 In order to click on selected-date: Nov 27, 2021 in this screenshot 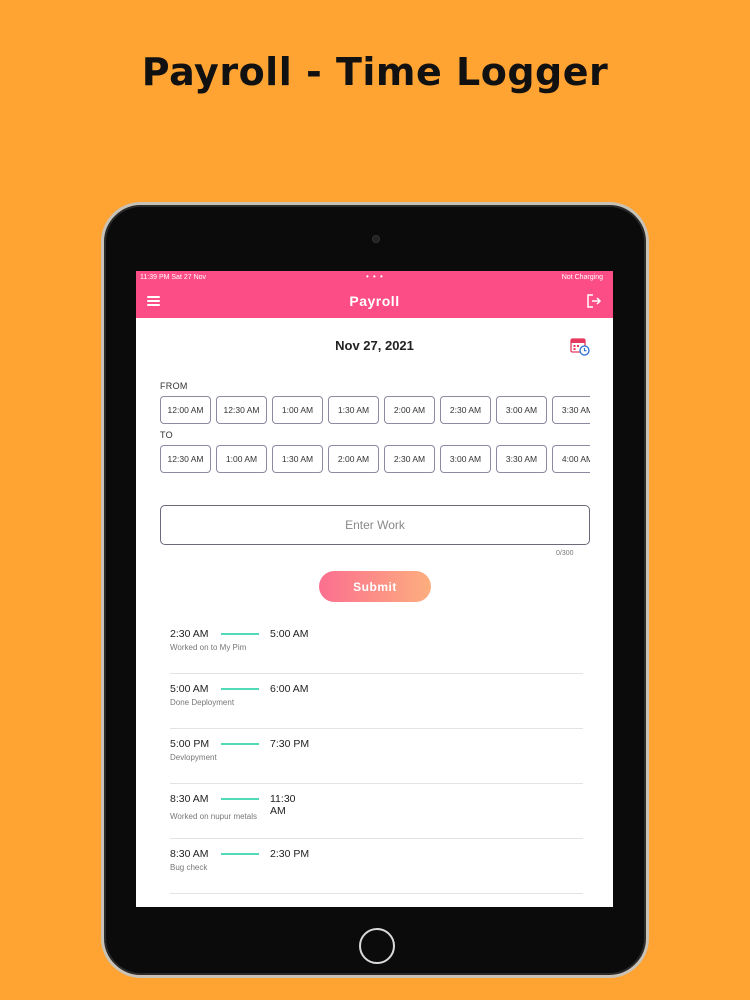, I will do `click(374, 345)`.